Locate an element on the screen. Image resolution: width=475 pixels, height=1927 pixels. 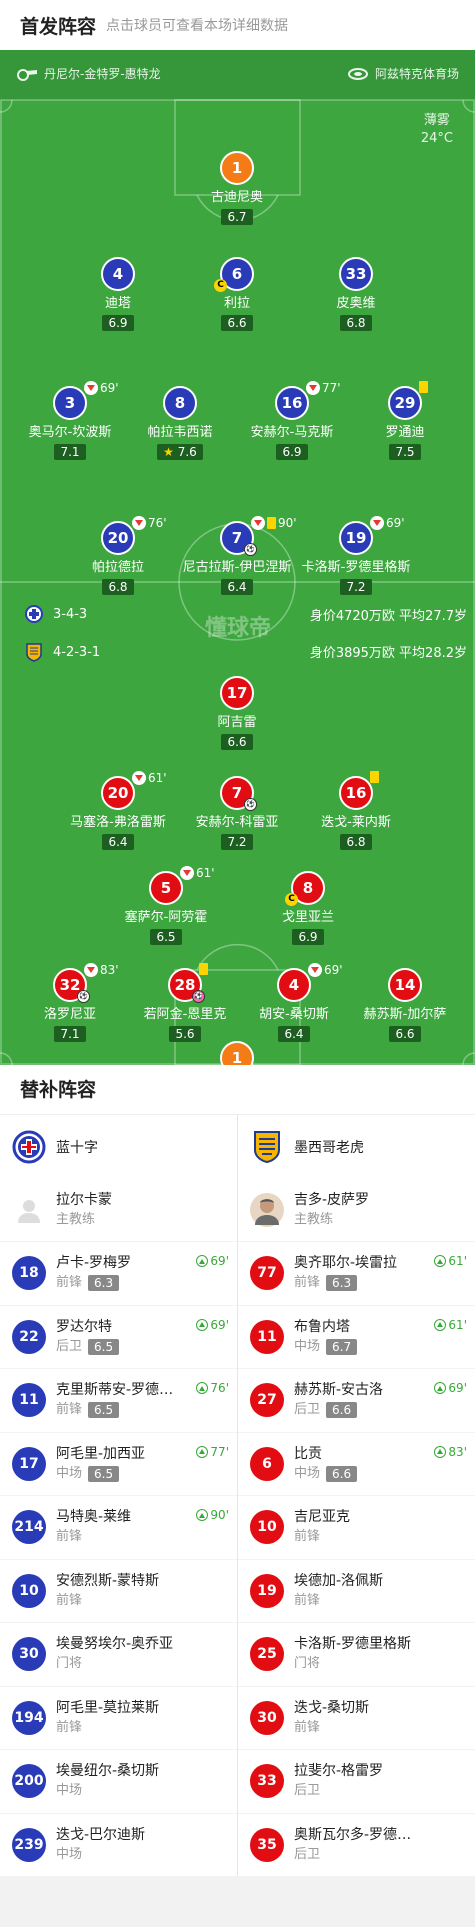
substitute-row: 10 吉尼亚克 前锋 is located at coordinates (356, 1527).